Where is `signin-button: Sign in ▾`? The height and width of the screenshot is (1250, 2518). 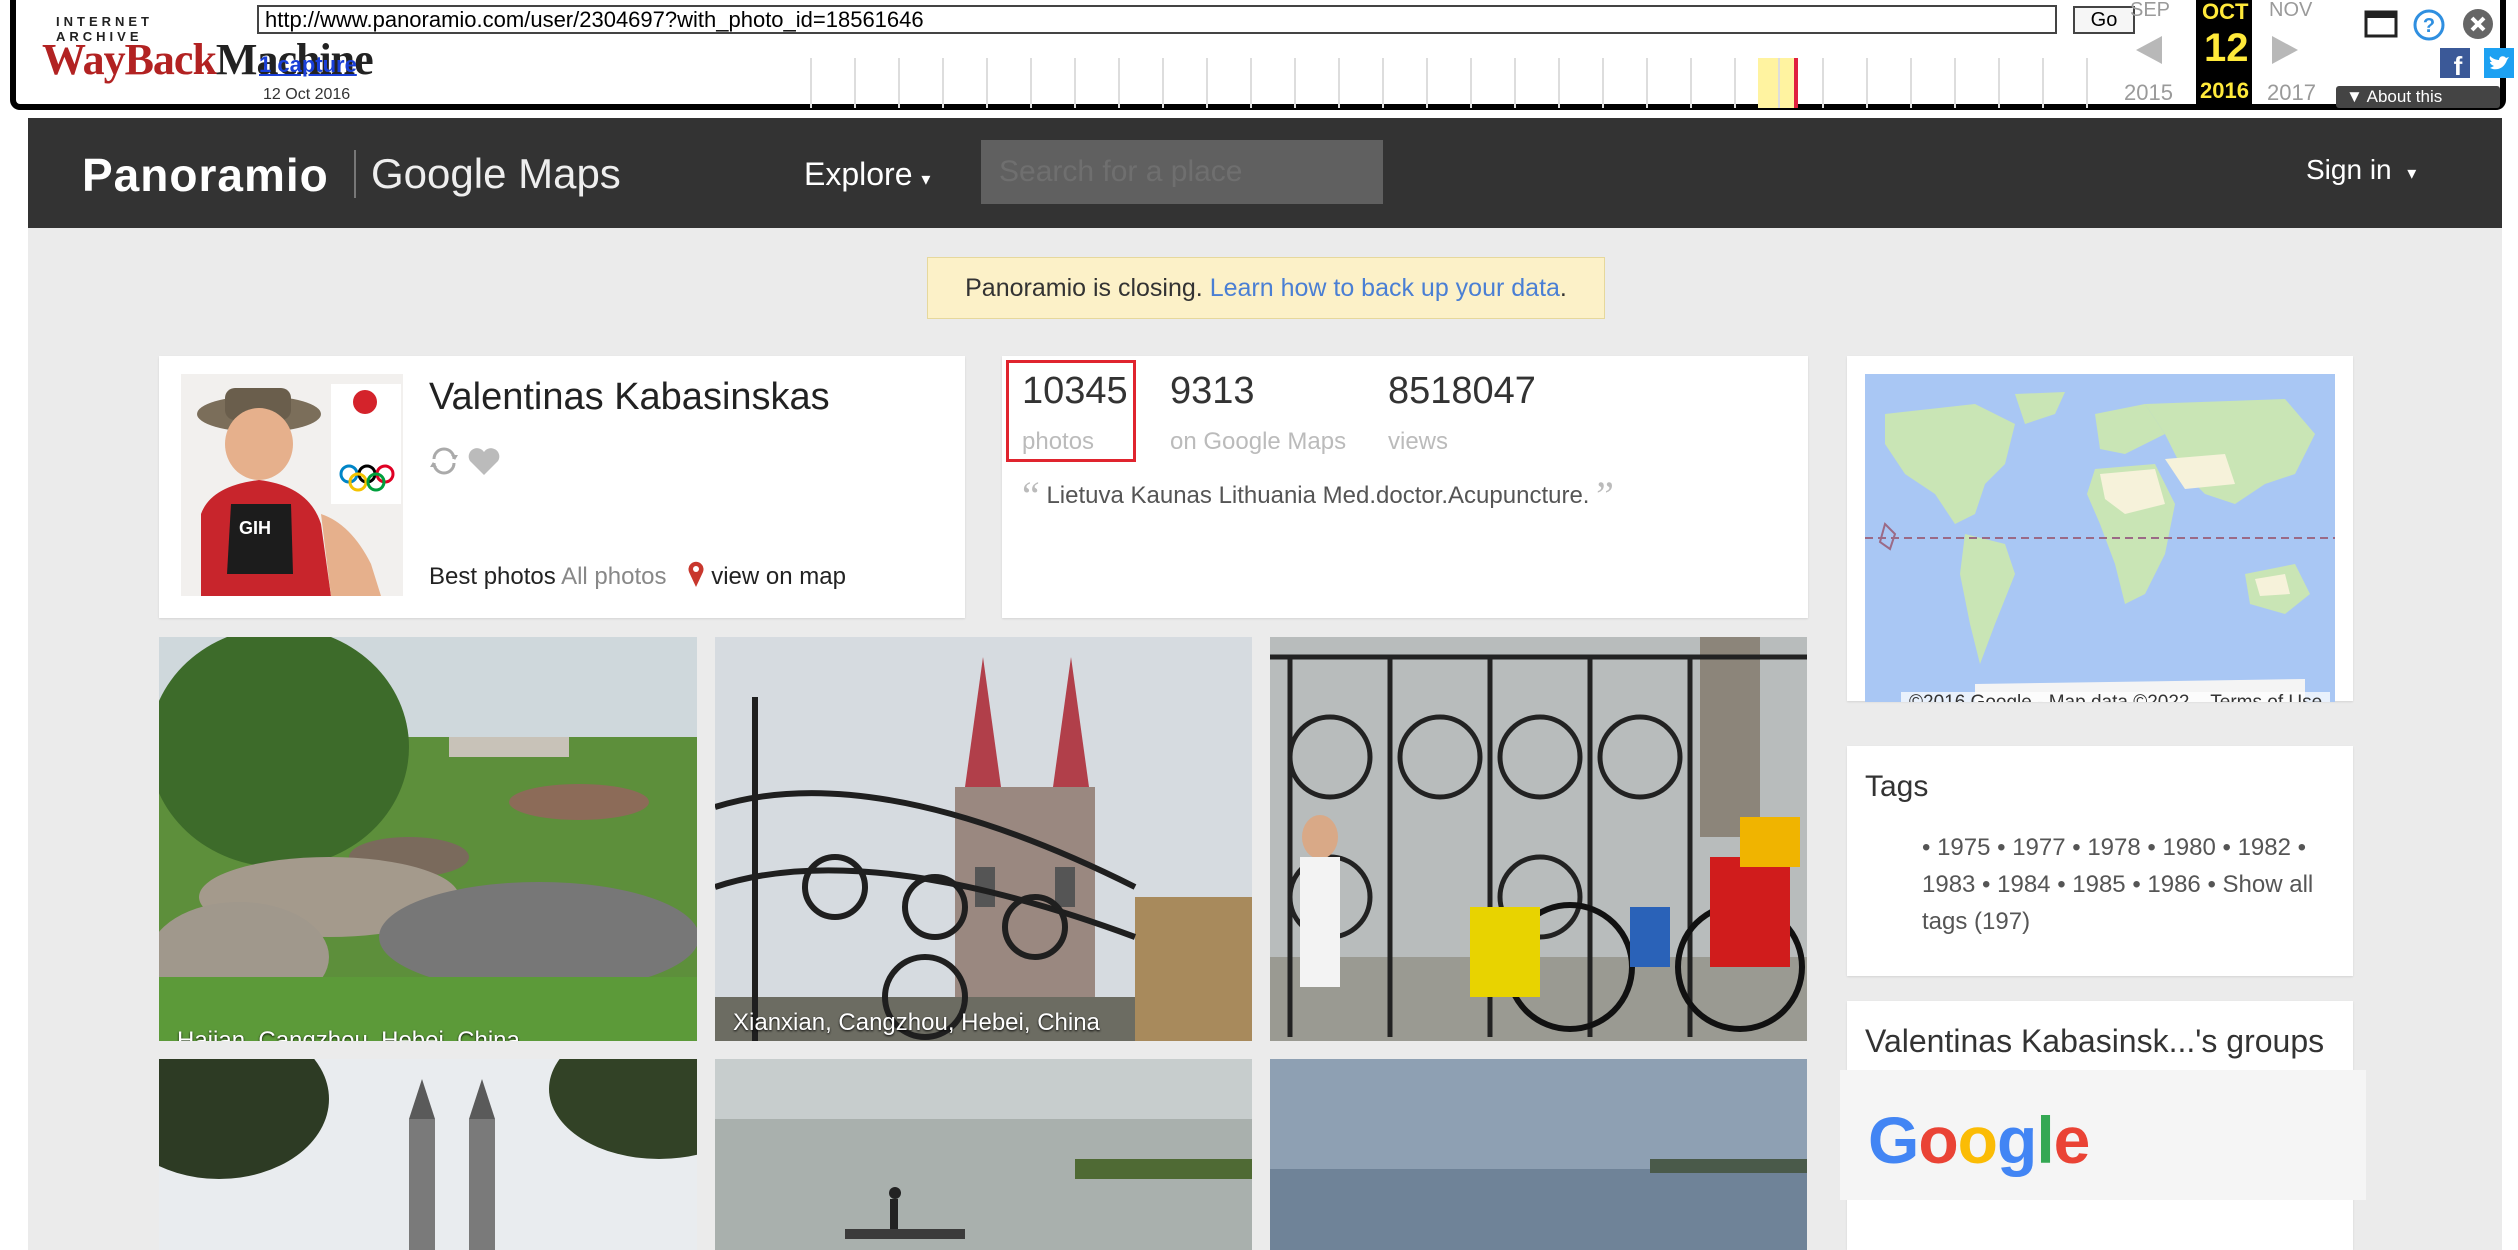
signin-button: Sign in ▾ is located at coordinates (2361, 170).